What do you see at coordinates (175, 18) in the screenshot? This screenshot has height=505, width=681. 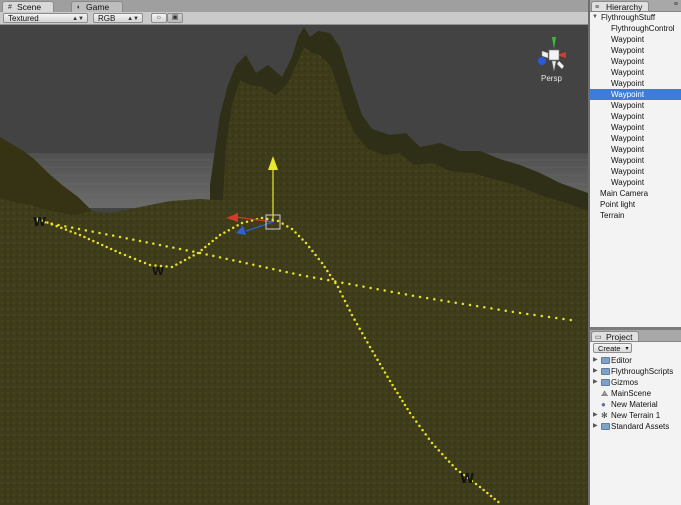 I see `image-toggle-button: ▣` at bounding box center [175, 18].